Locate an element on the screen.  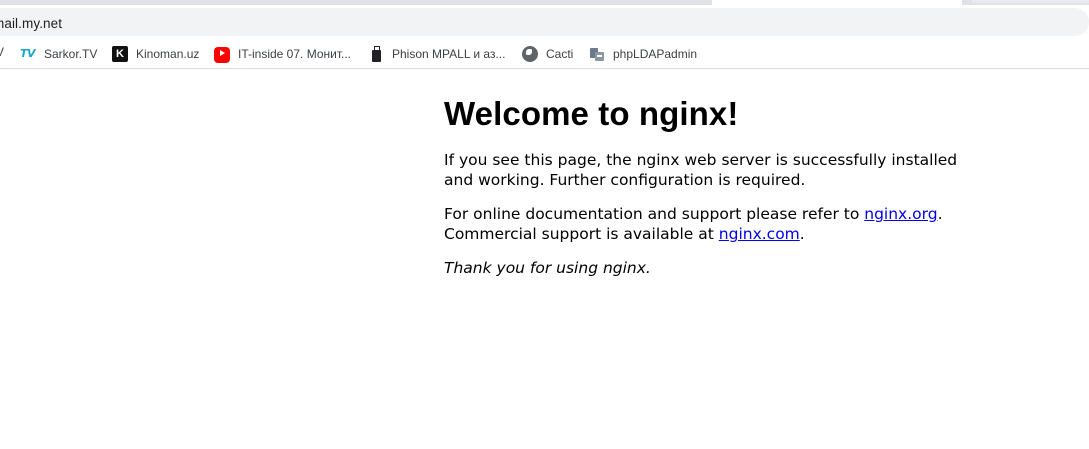
usb-drive-icon is located at coordinates (376, 54).